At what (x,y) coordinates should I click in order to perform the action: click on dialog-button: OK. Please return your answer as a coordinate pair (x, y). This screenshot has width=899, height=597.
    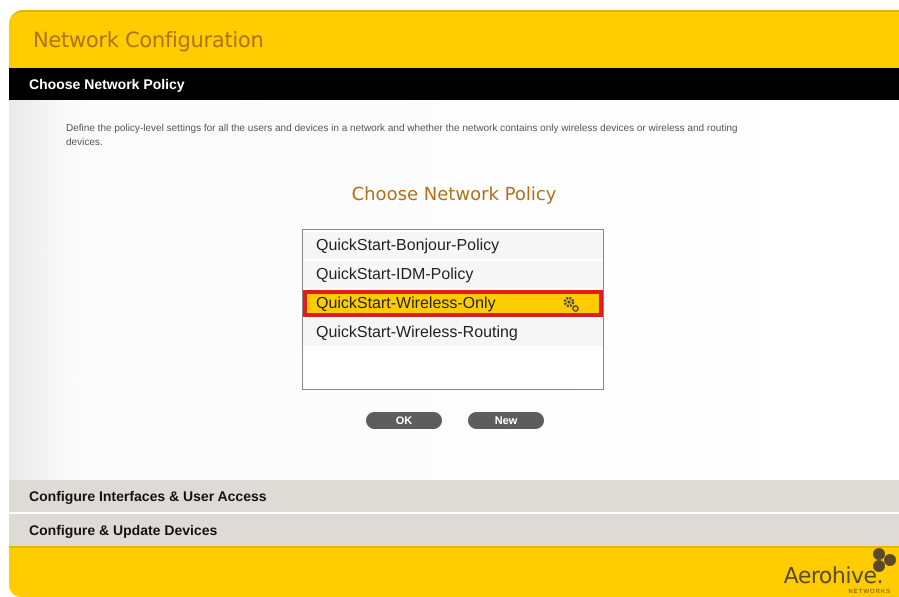
    Looking at the image, I should click on (404, 420).